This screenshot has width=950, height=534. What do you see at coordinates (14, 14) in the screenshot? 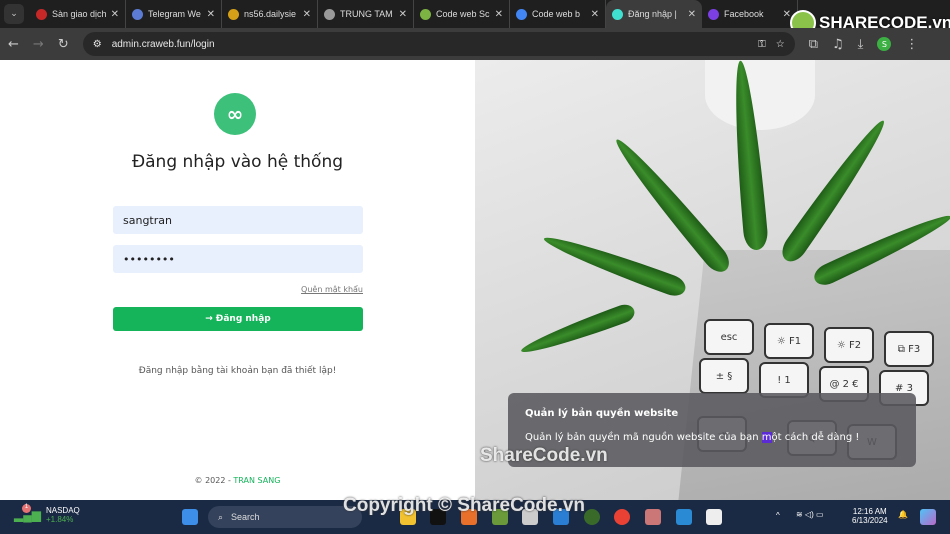
I see `tab-search-button: ⌄` at bounding box center [14, 14].